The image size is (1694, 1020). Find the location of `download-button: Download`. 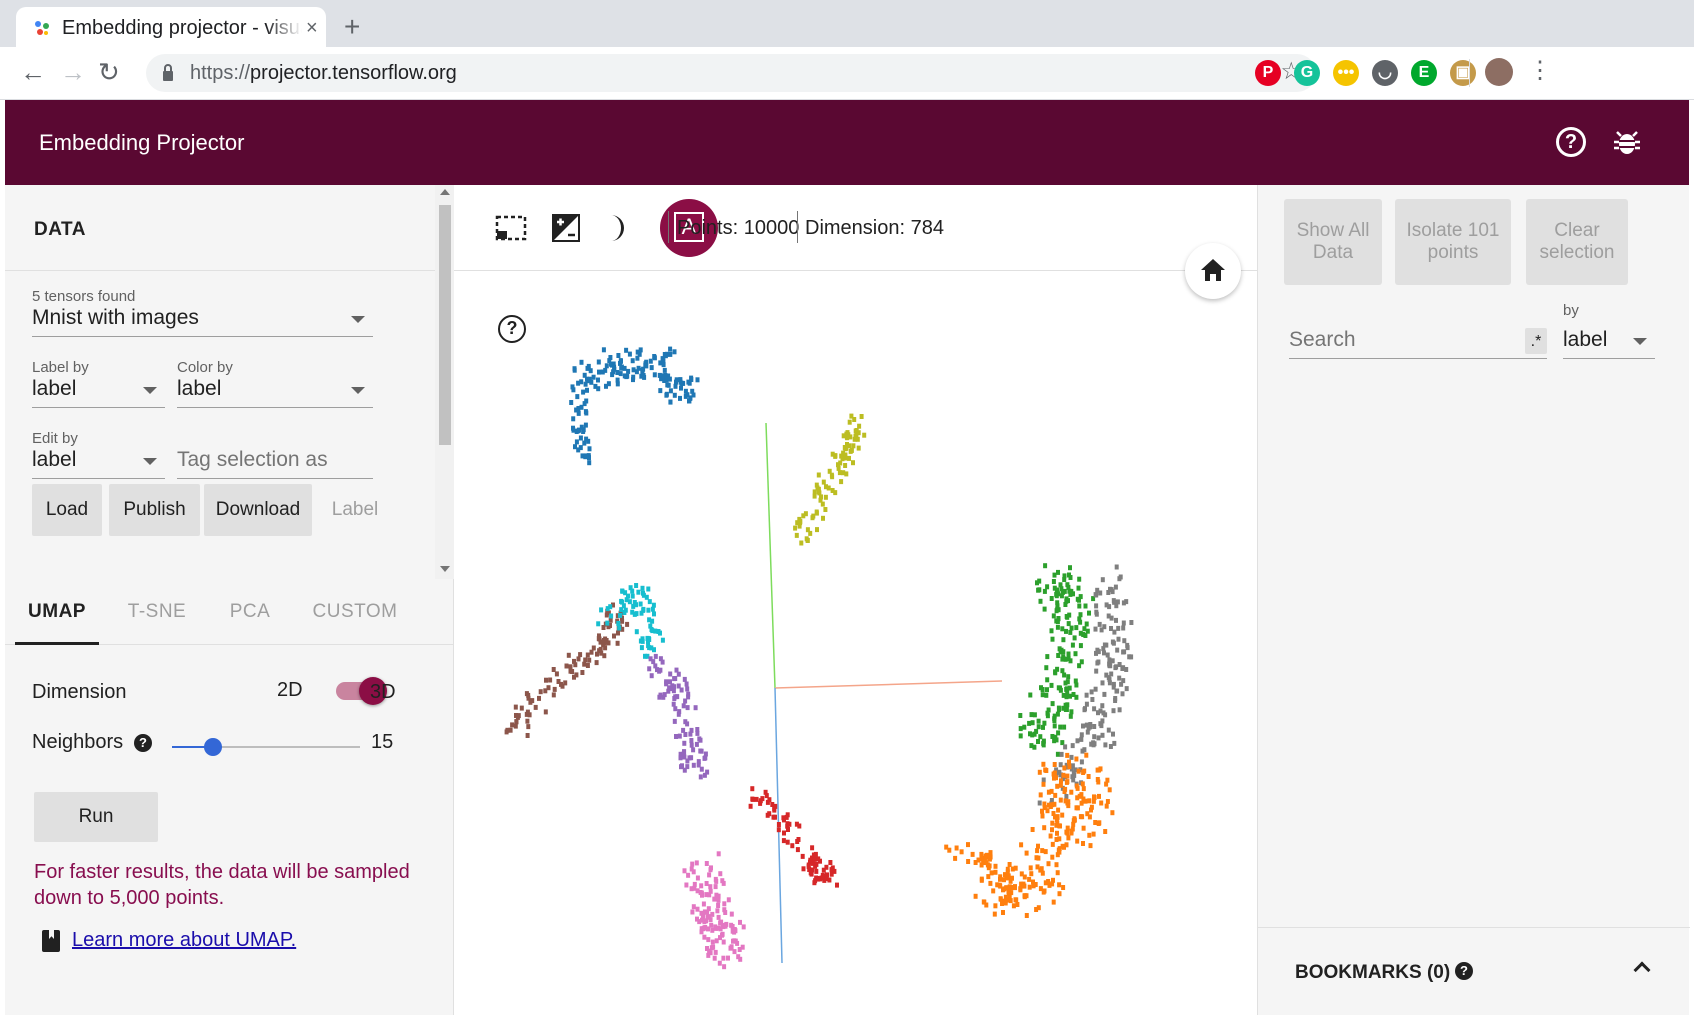

download-button: Download is located at coordinates (258, 510).